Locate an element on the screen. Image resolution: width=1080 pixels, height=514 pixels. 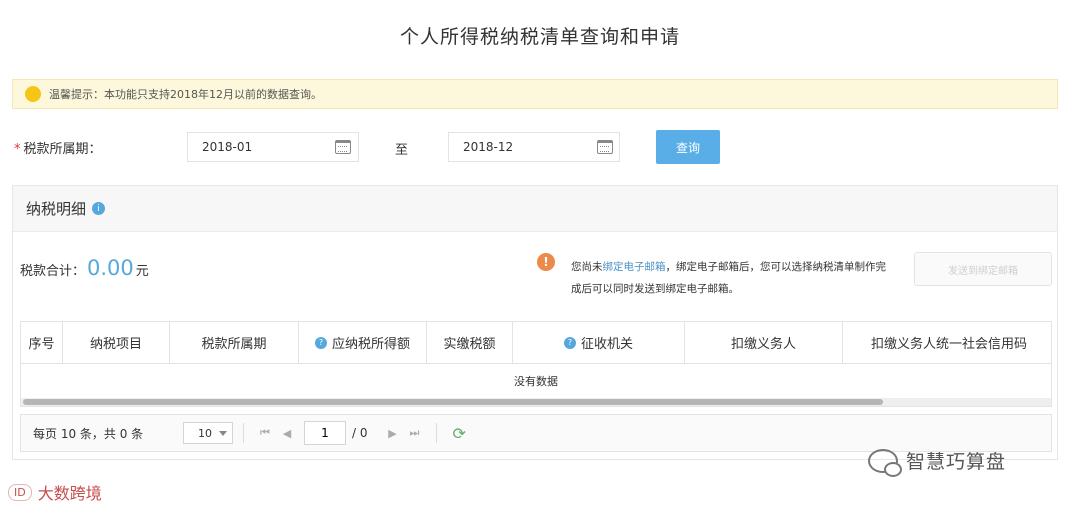
next-page-icon: ▶ is located at coordinates (393, 433).